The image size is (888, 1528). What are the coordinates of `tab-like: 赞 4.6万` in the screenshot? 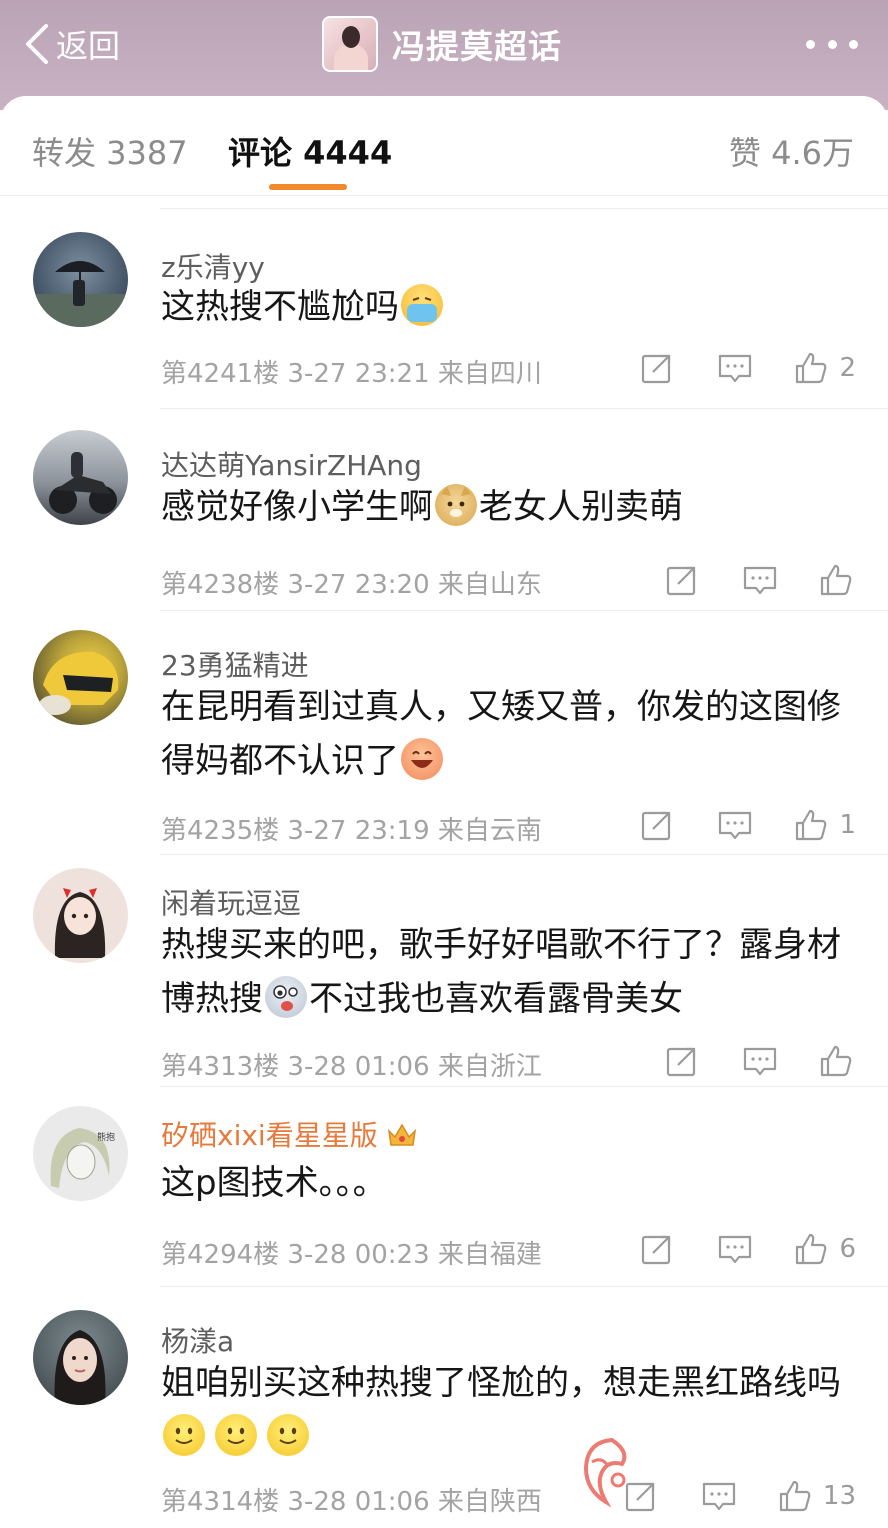 It's located at (791, 151).